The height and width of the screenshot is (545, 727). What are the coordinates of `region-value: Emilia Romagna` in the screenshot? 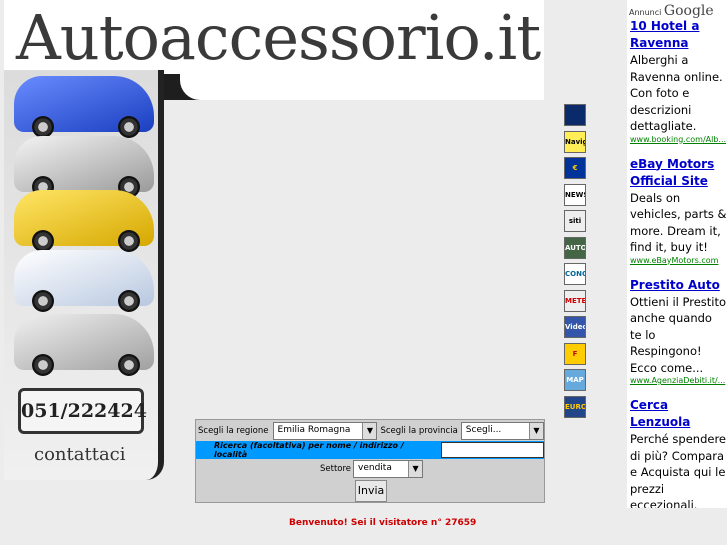 It's located at (314, 429).